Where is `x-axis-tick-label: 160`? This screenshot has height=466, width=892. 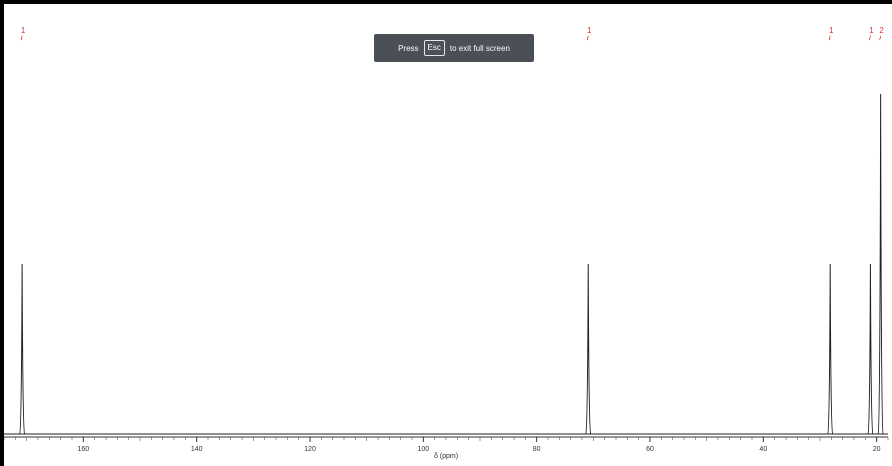
x-axis-tick-label: 160 is located at coordinates (83, 449).